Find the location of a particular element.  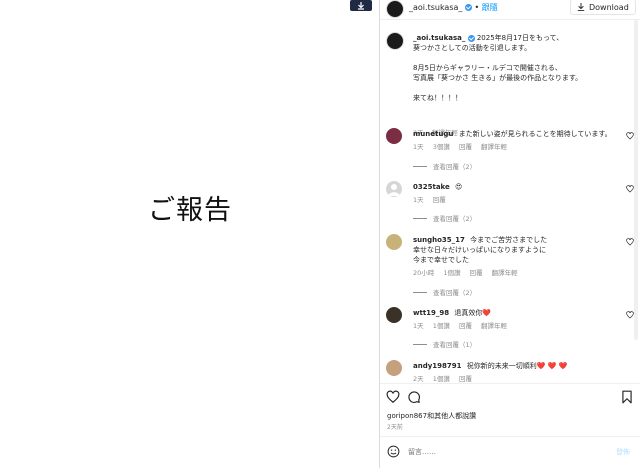

default-avatar-icon is located at coordinates (394, 190).